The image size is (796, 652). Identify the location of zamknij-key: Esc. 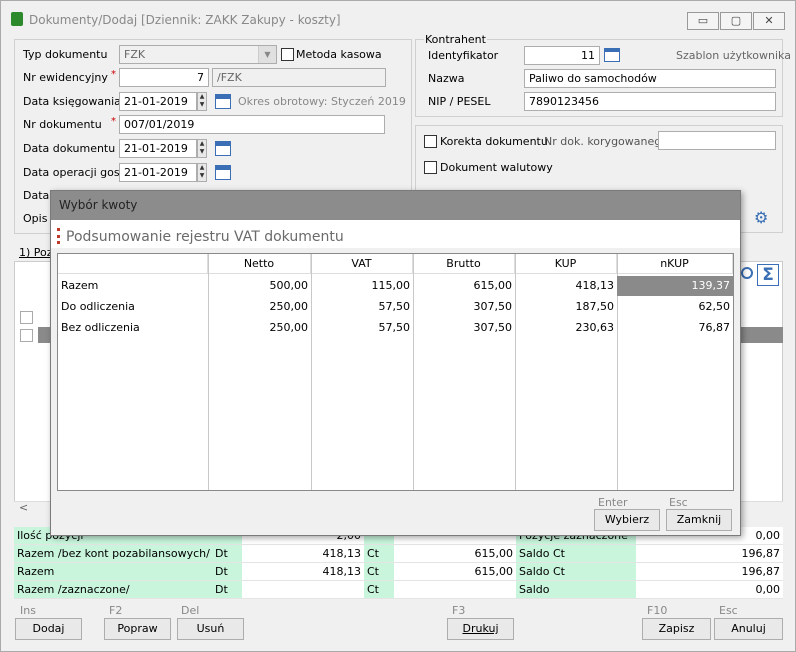
(678, 502).